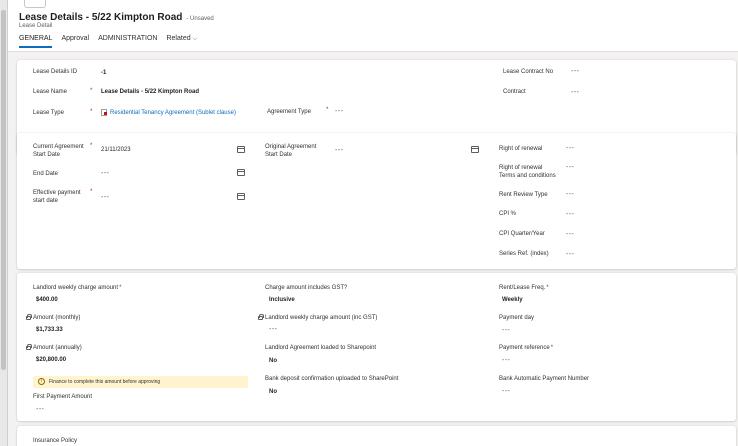 Image resolution: width=738 pixels, height=446 pixels. I want to click on end-date-label: End Date, so click(46, 174).